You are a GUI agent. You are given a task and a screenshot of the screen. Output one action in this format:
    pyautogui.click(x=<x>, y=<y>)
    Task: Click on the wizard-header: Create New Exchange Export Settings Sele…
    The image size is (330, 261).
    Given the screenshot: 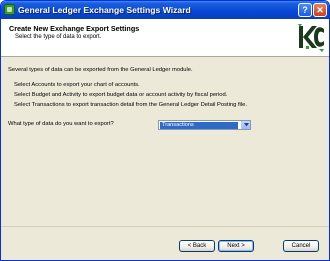 What is the action you would take?
    pyautogui.click(x=165, y=38)
    